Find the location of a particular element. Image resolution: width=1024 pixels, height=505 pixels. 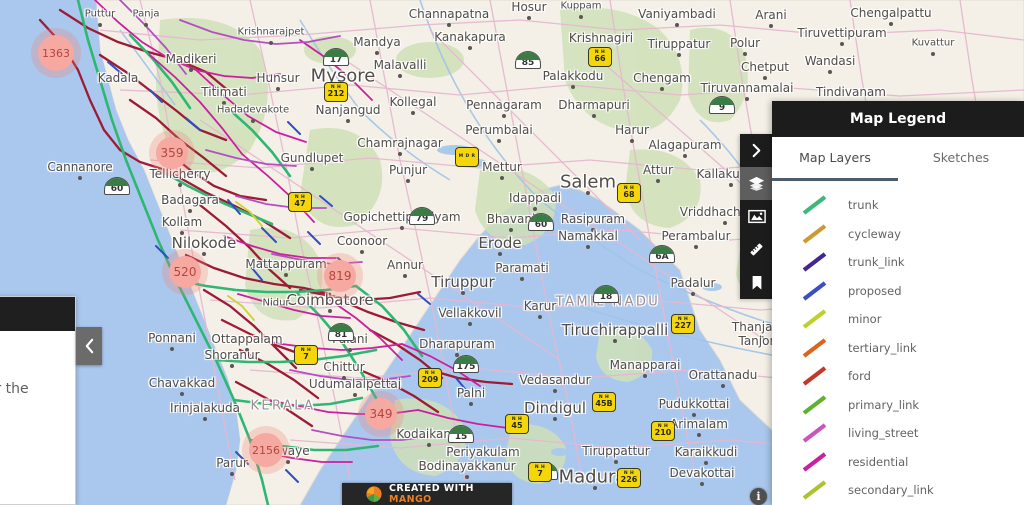

state-highway-shield: 60 is located at coordinates (541, 222).